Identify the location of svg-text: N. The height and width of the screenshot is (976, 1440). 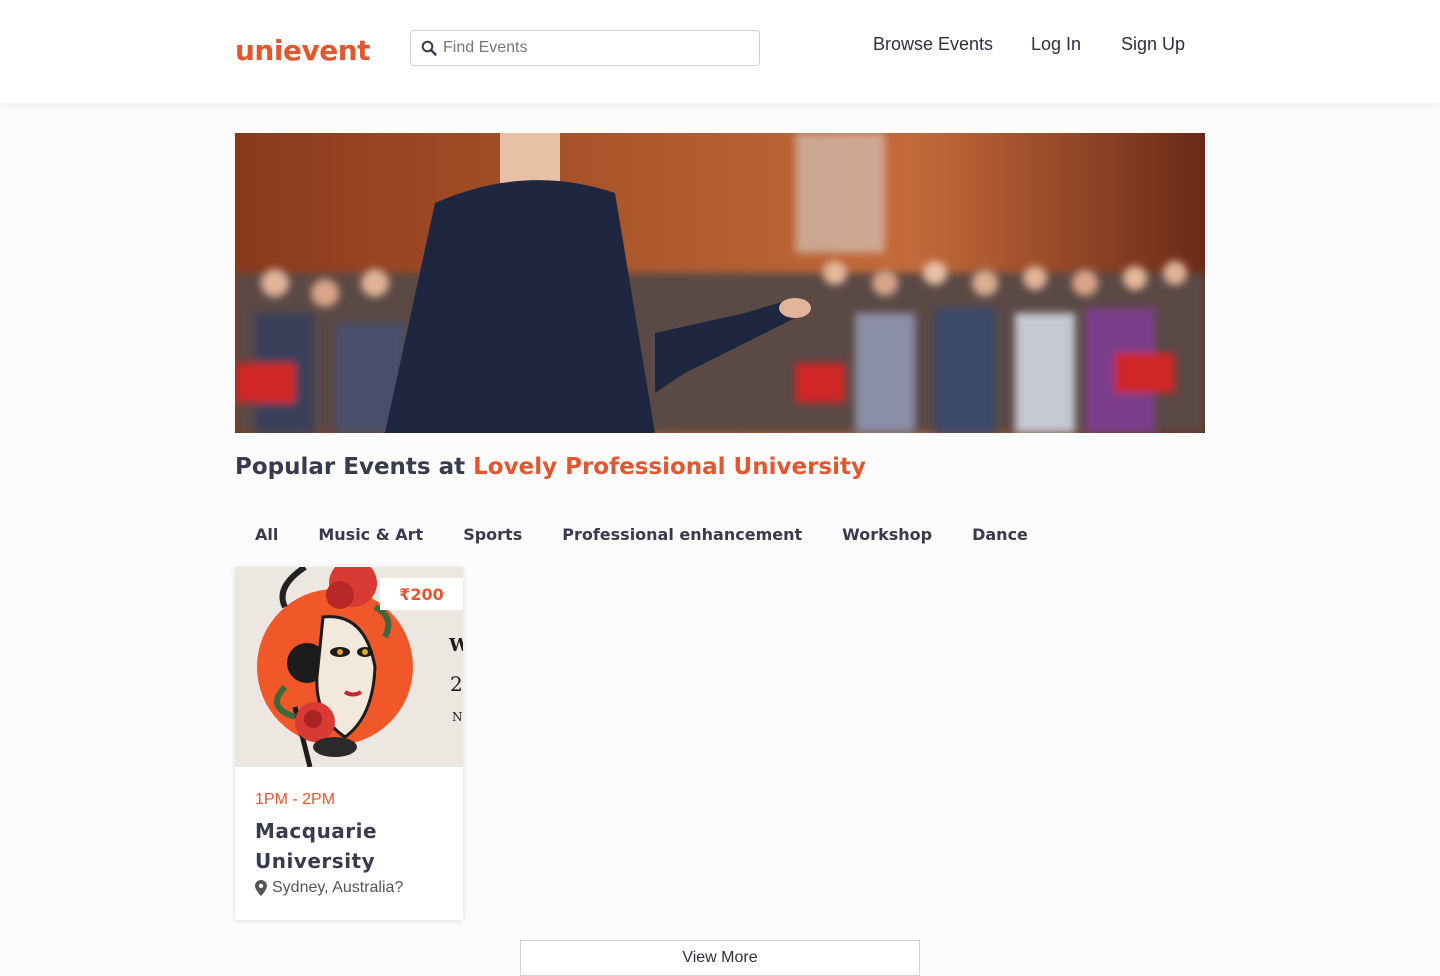
(457, 717).